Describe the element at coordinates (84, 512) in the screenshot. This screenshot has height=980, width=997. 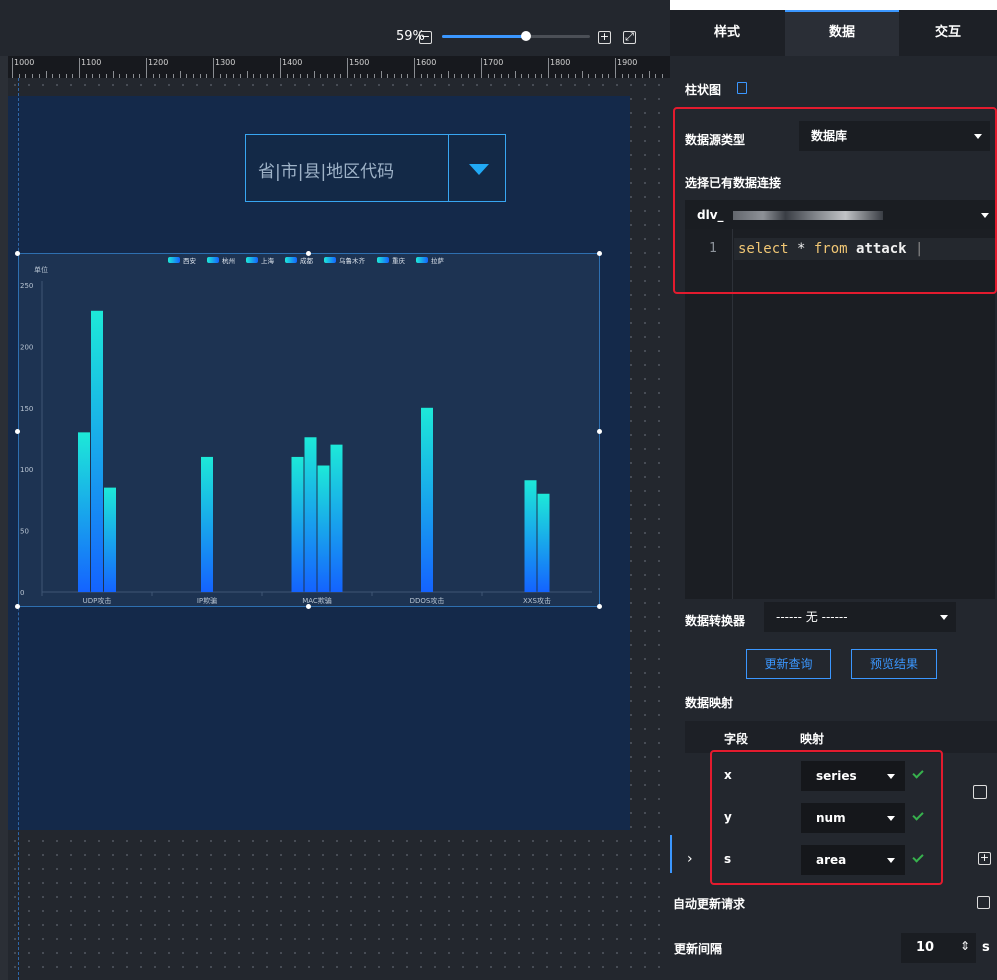
I see `bar-西安` at that location.